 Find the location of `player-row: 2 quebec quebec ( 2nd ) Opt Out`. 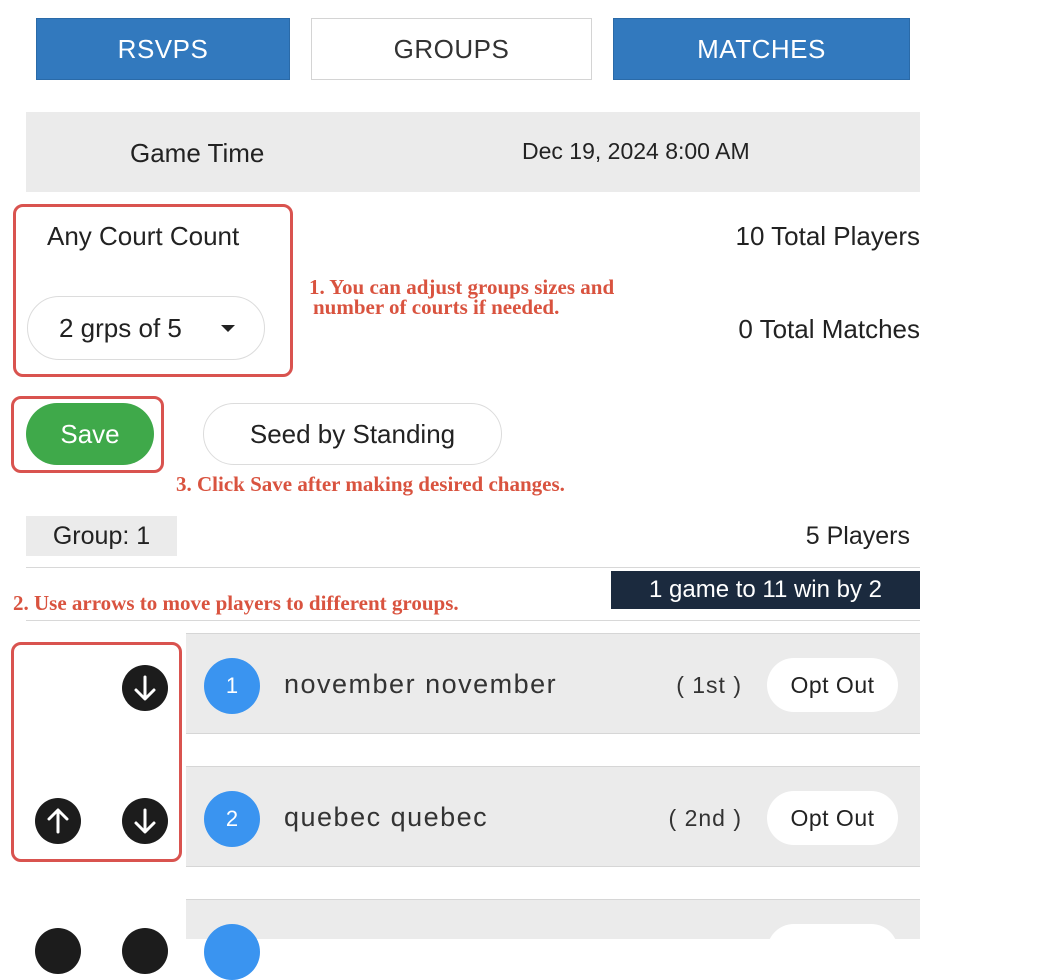

player-row: 2 quebec quebec ( 2nd ) Opt Out is located at coordinates (553, 816).